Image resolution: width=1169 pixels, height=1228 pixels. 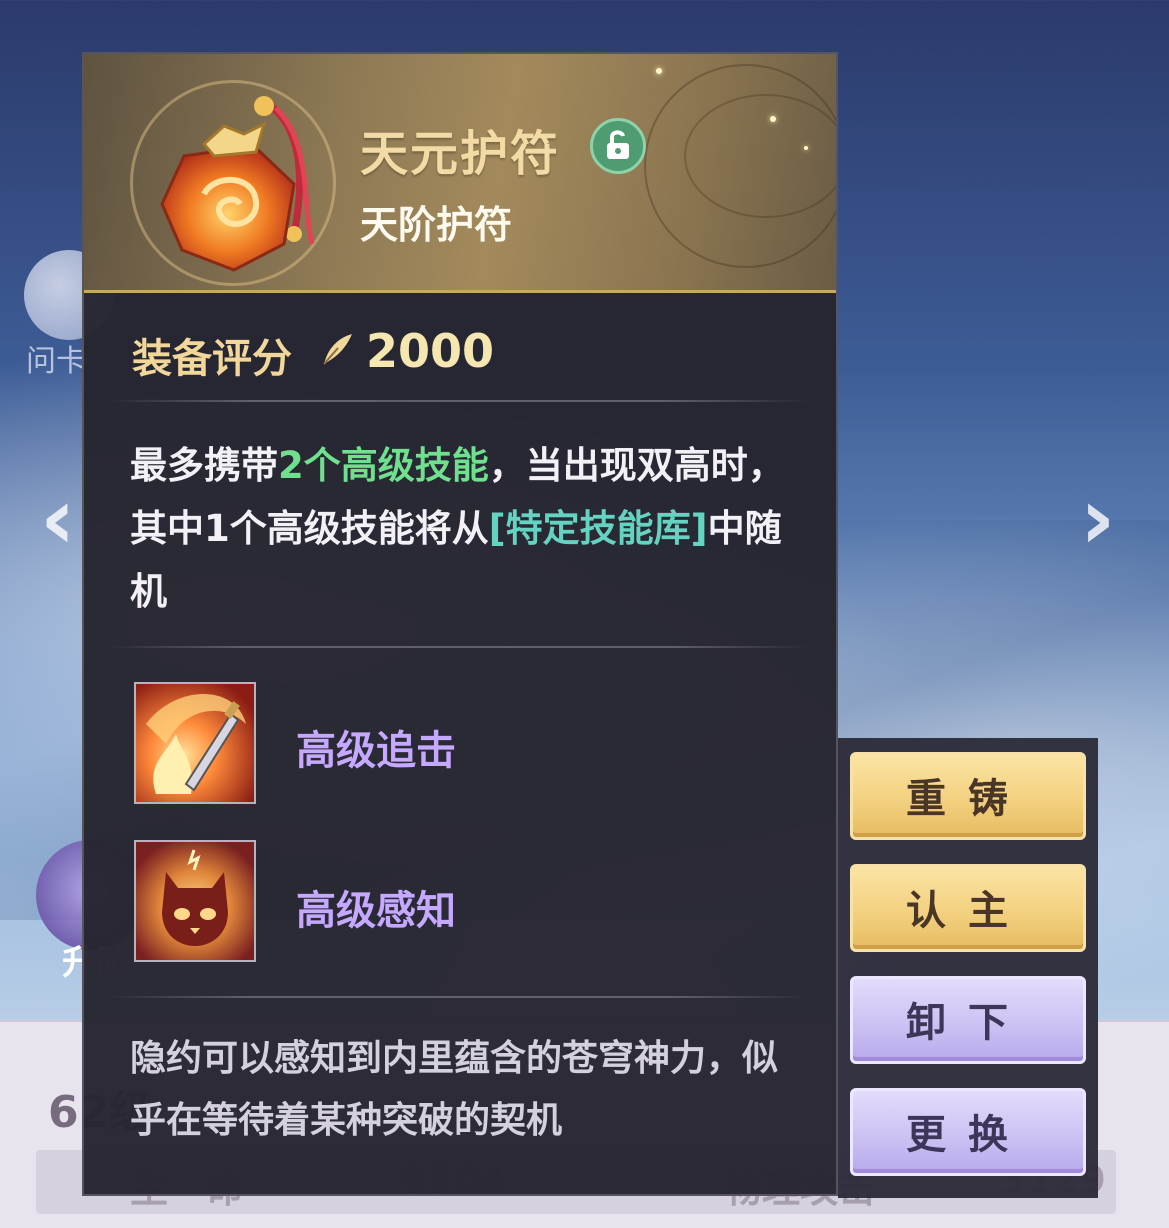 What do you see at coordinates (436, 225) in the screenshot?
I see `item-type: 天阶护符` at bounding box center [436, 225].